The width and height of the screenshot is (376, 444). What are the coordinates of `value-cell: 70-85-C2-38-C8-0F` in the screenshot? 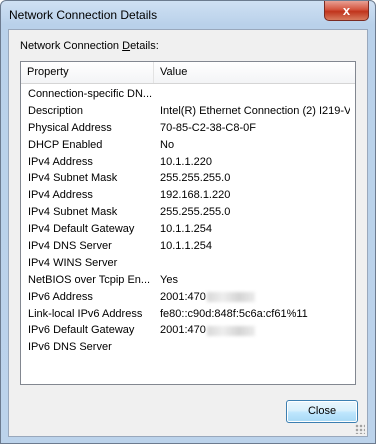 It's located at (208, 127).